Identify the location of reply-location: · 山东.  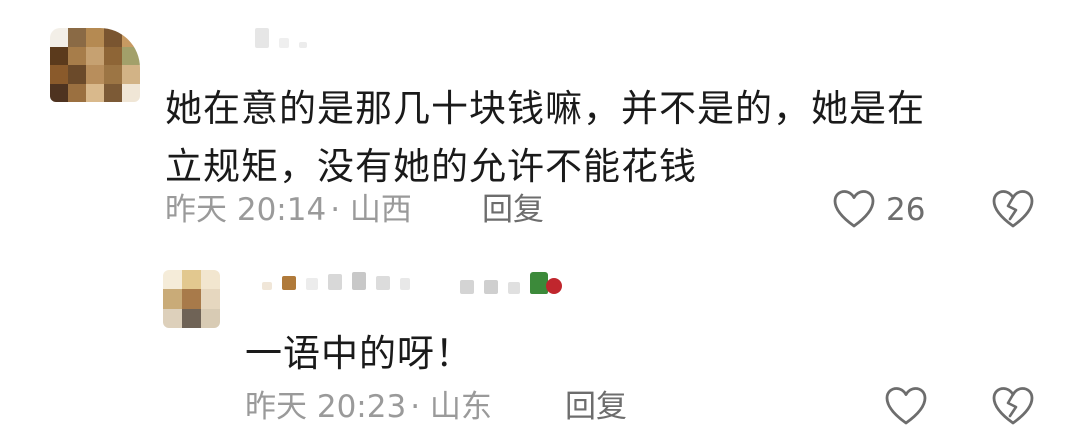
(451, 407).